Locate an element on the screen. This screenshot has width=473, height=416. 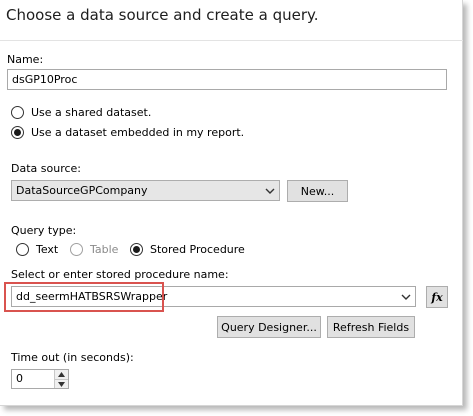
embedded-dataset-option: Use a dataset embedded in my report. is located at coordinates (127, 132).